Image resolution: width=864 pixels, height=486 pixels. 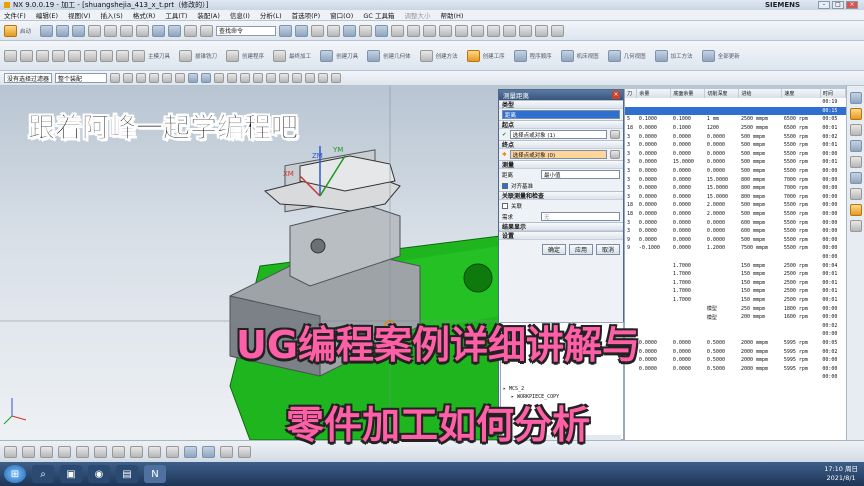 I want to click on copy-icon, so click(x=111, y=30).